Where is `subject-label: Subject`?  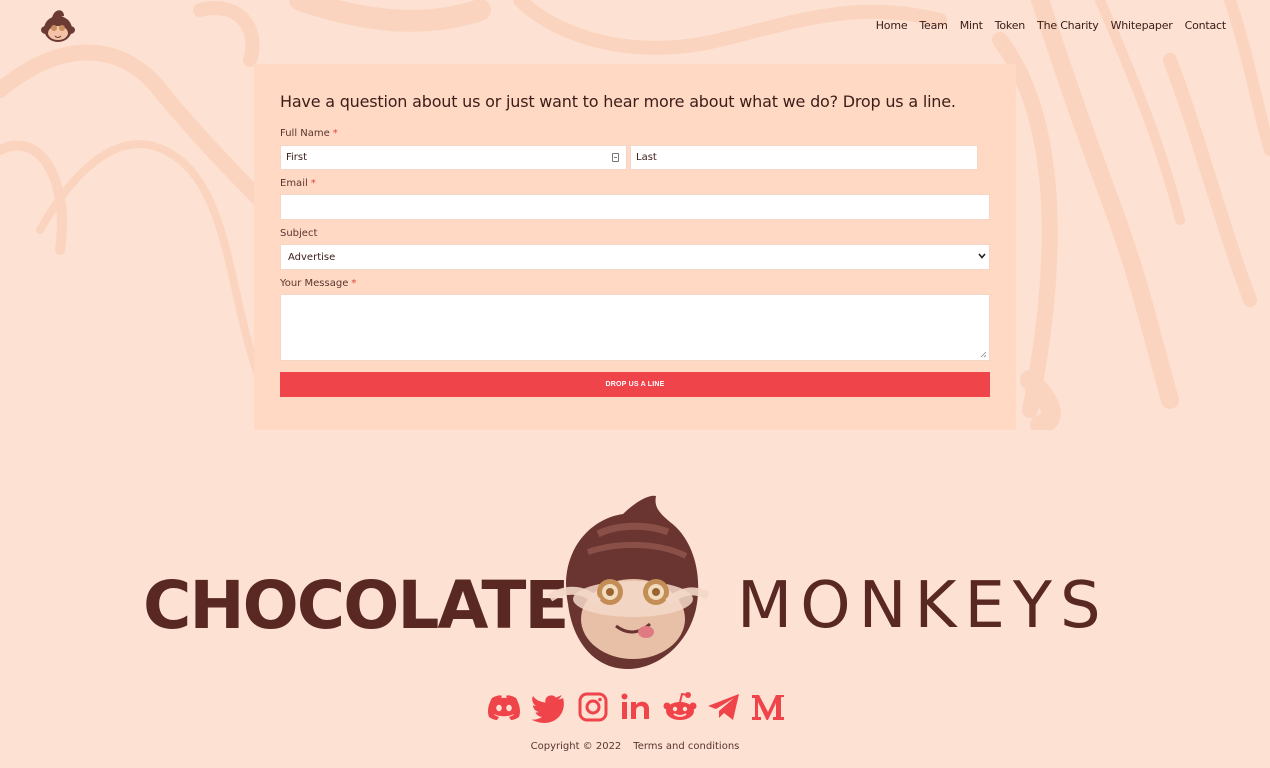 subject-label: Subject is located at coordinates (299, 233).